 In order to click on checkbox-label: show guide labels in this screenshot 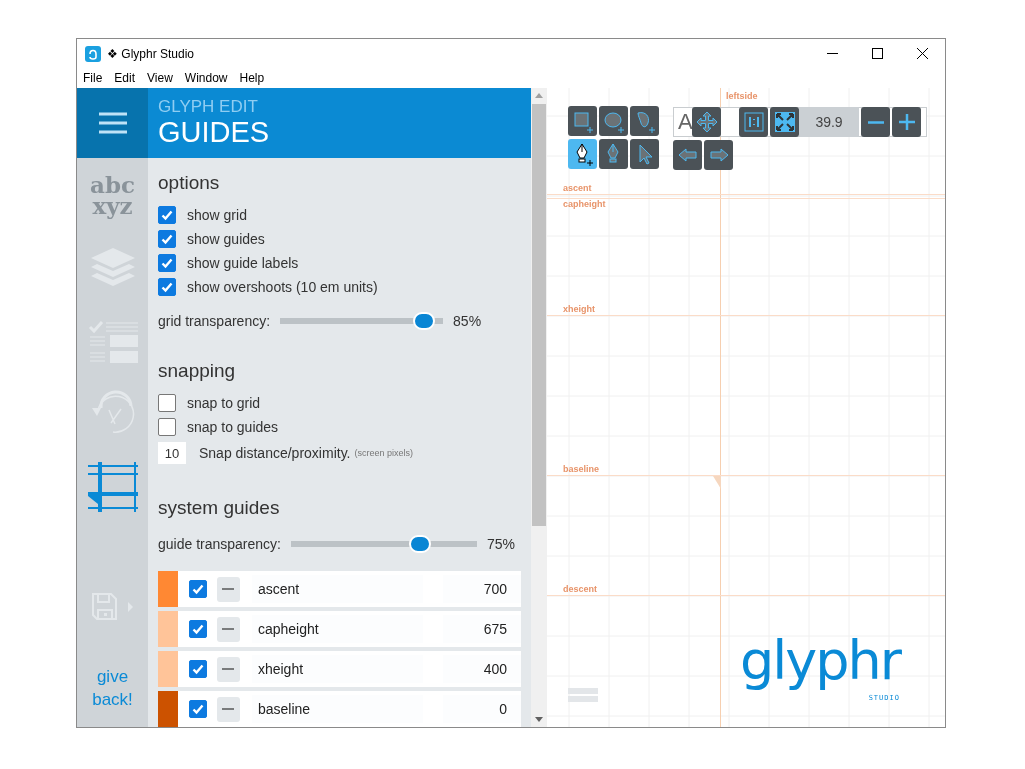, I will do `click(243, 263)`.